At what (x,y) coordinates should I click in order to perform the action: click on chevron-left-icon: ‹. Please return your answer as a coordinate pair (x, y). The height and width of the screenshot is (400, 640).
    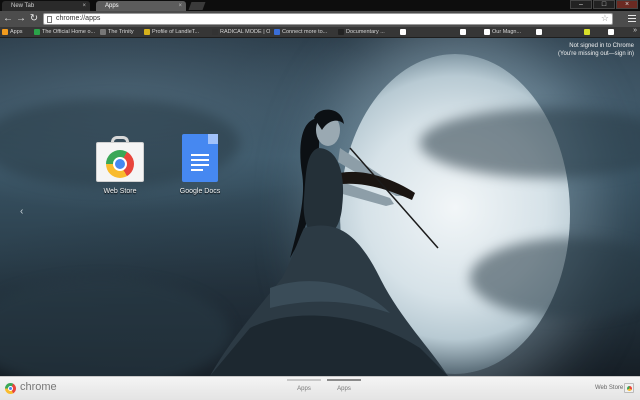
    Looking at the image, I should click on (22, 211).